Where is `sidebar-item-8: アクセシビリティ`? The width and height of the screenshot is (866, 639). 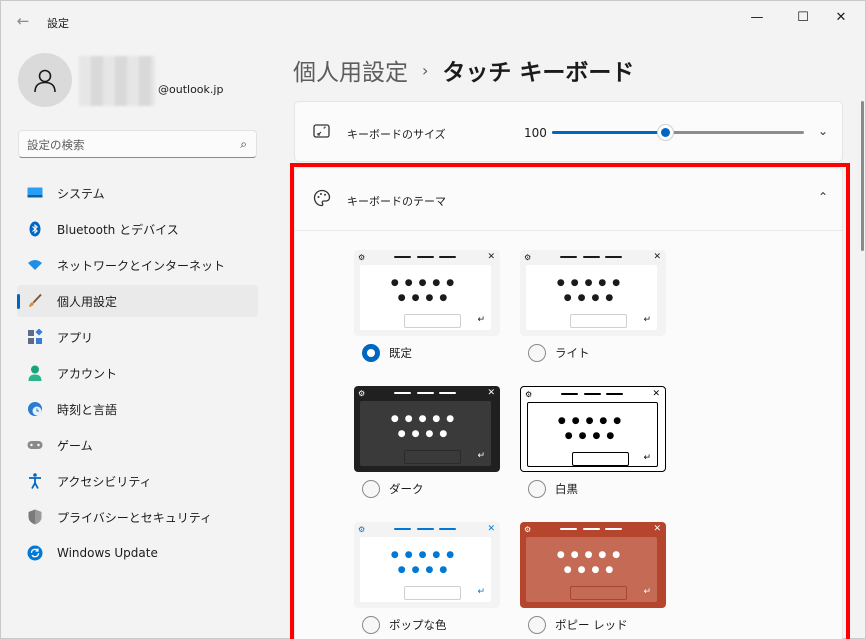 sidebar-item-8: アクセシビリティ is located at coordinates (137, 481).